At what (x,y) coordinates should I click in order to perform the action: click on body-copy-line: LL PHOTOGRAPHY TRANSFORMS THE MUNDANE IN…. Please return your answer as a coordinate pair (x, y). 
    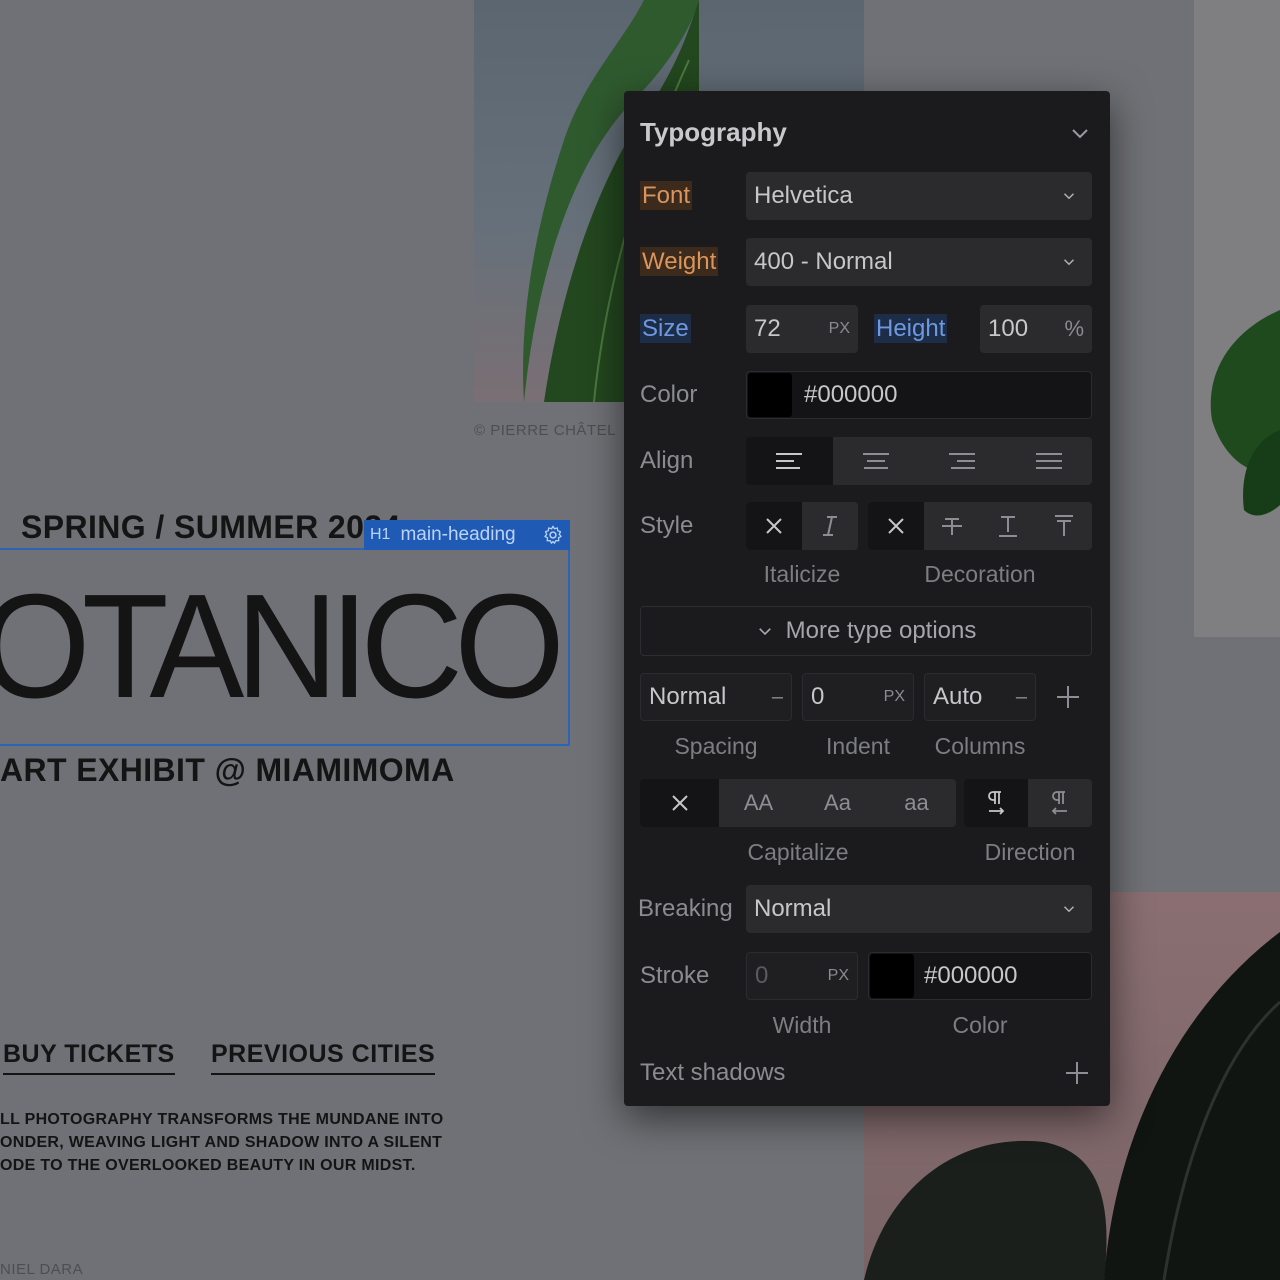
    Looking at the image, I should click on (222, 1119).